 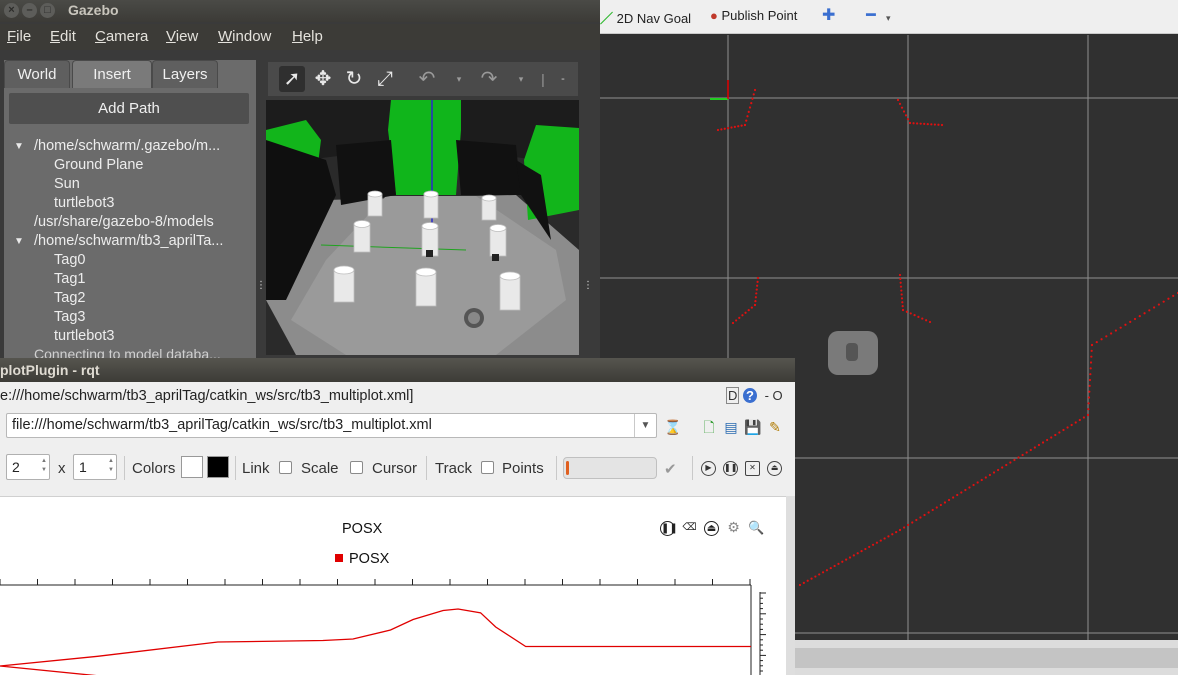 I want to click on help-icon: ?, so click(x=750, y=395).